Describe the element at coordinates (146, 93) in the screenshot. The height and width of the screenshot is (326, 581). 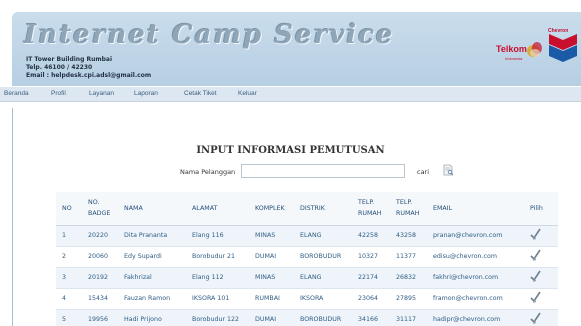
I see `nav-laporan: Laporan` at that location.